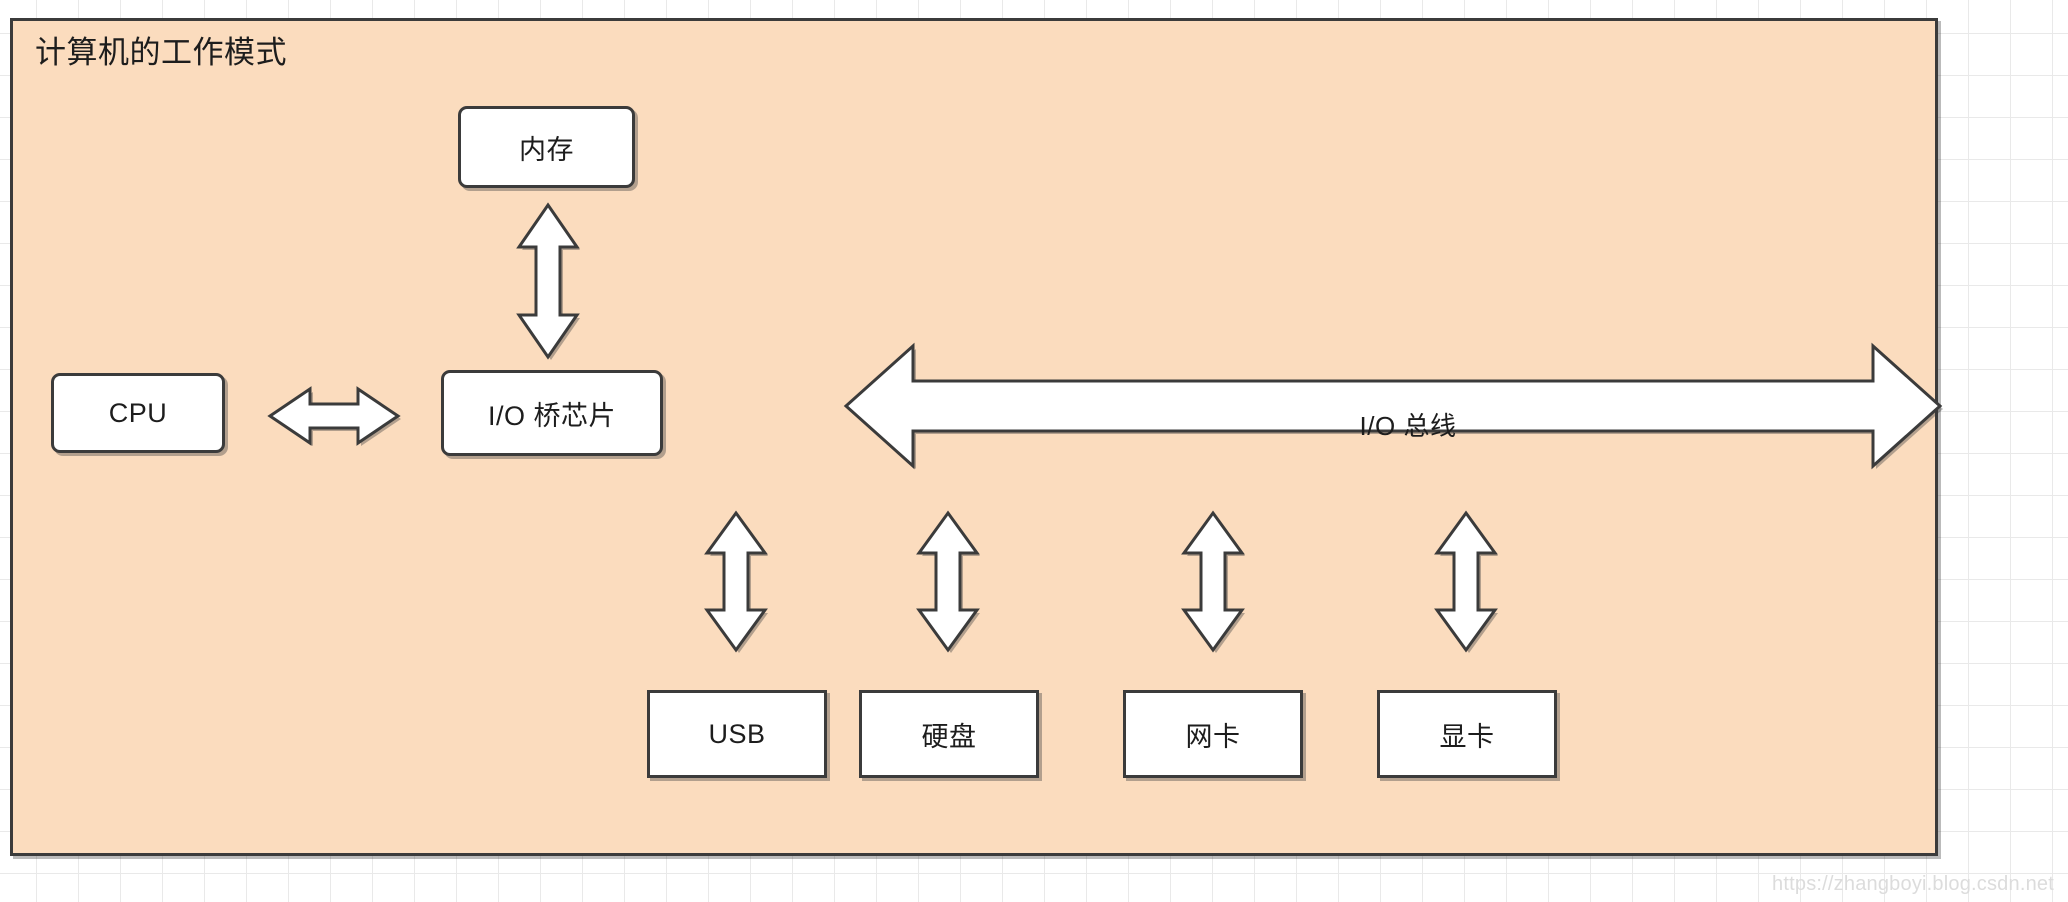  I want to click on bus-arrow, so click(1396, 406).